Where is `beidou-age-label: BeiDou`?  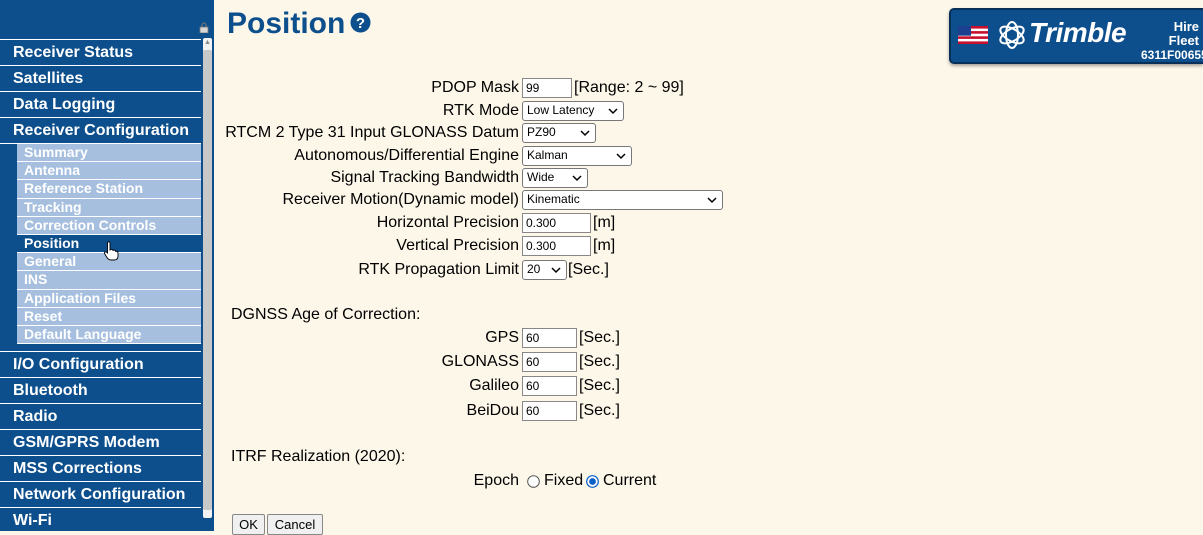 beidou-age-label: BeiDou is located at coordinates (492, 410).